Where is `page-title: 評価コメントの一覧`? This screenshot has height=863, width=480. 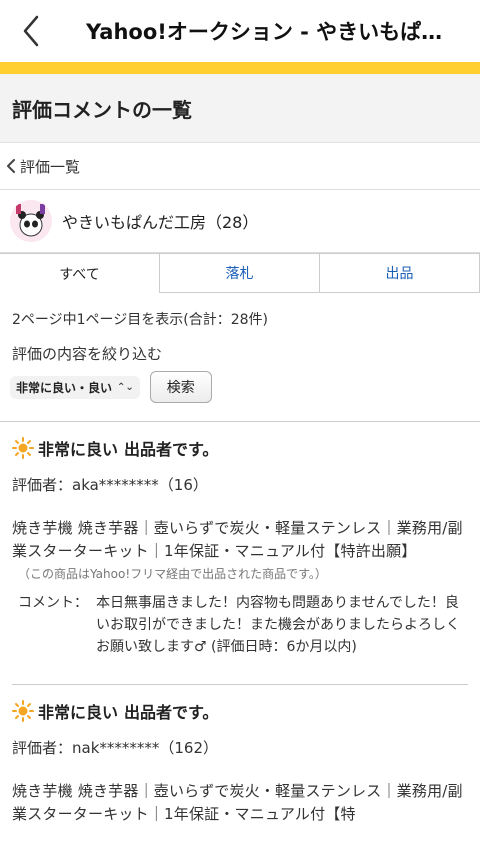
page-title: 評価コメントの一覧 is located at coordinates (102, 109).